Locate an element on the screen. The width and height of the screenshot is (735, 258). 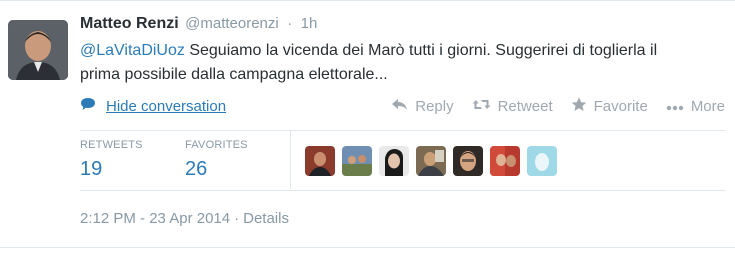
hide-conversation-link: Hide conversation is located at coordinates (153, 106).